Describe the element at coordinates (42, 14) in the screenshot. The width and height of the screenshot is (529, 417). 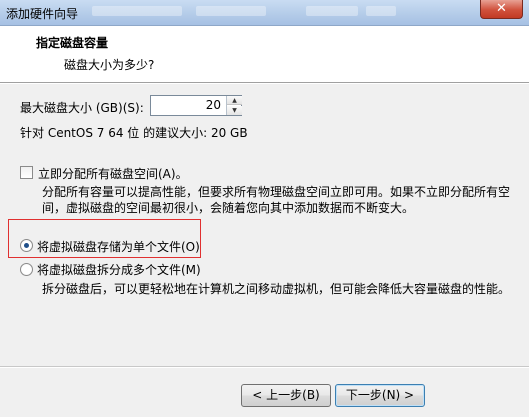
I see `window-title: 添加硬件向导` at that location.